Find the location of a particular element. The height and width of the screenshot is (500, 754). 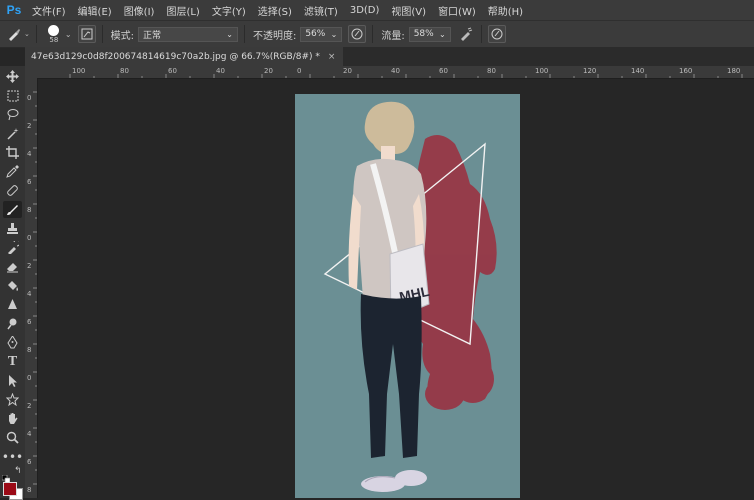

airbrush-icon is located at coordinates (466, 34).